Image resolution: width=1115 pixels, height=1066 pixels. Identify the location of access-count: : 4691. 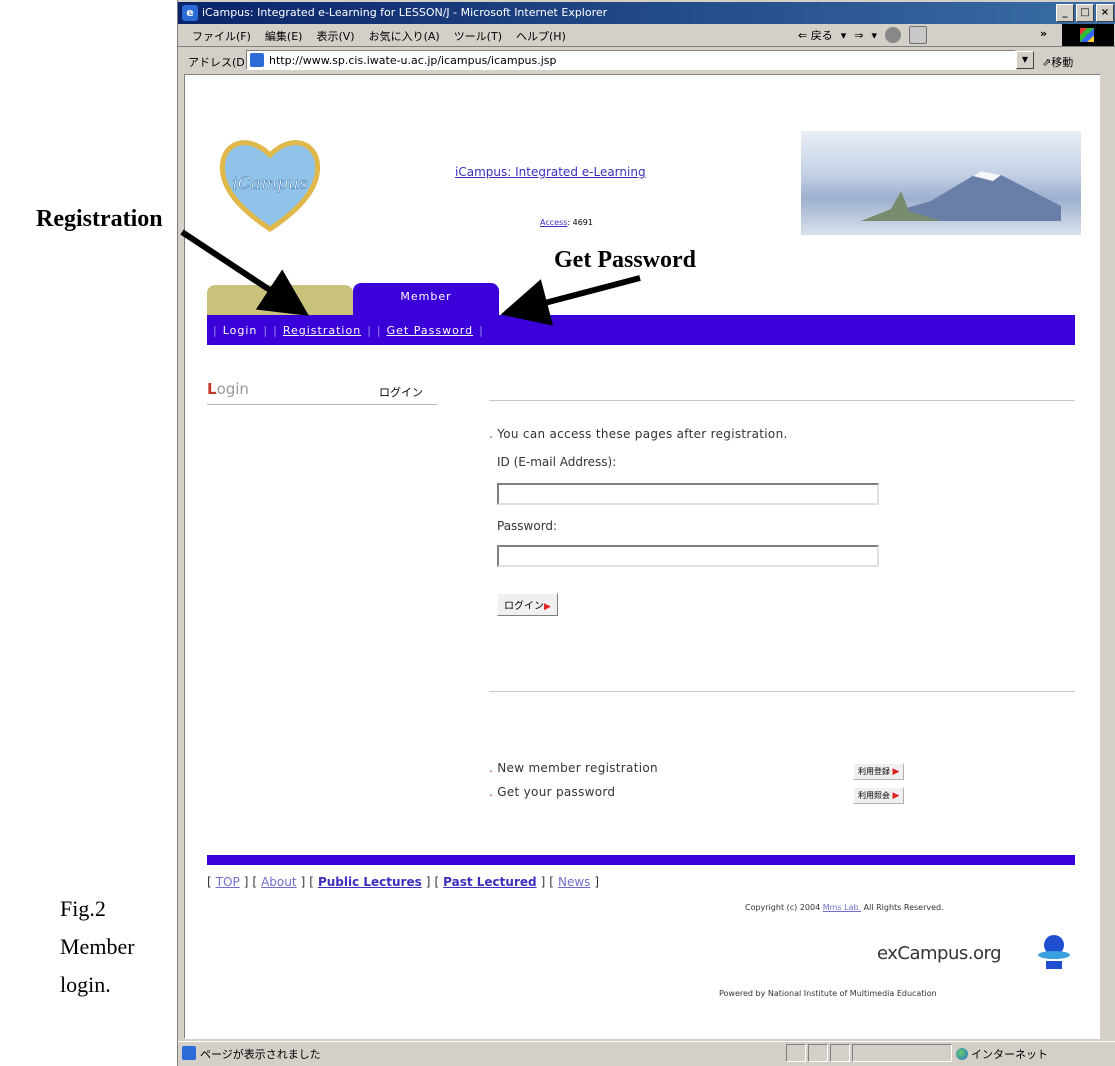
(580, 222).